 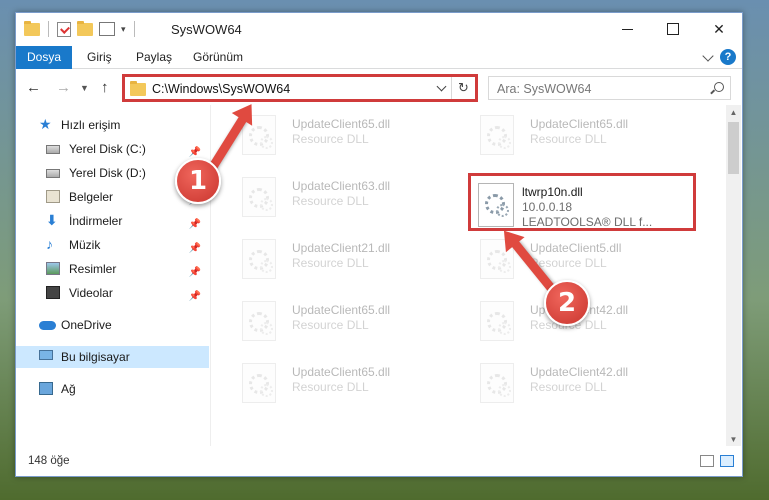 I want to click on file-tile: UpdateClient63.dll Resource DLL, so click(x=332, y=197).